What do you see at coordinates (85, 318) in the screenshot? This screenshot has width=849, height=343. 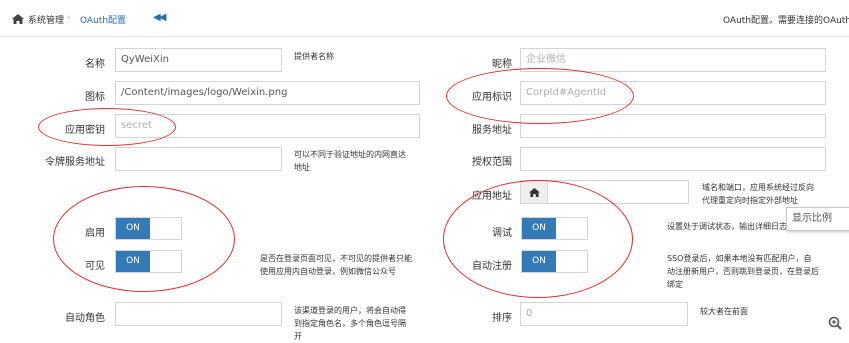 I see `auto-role-label: 自动角色` at bounding box center [85, 318].